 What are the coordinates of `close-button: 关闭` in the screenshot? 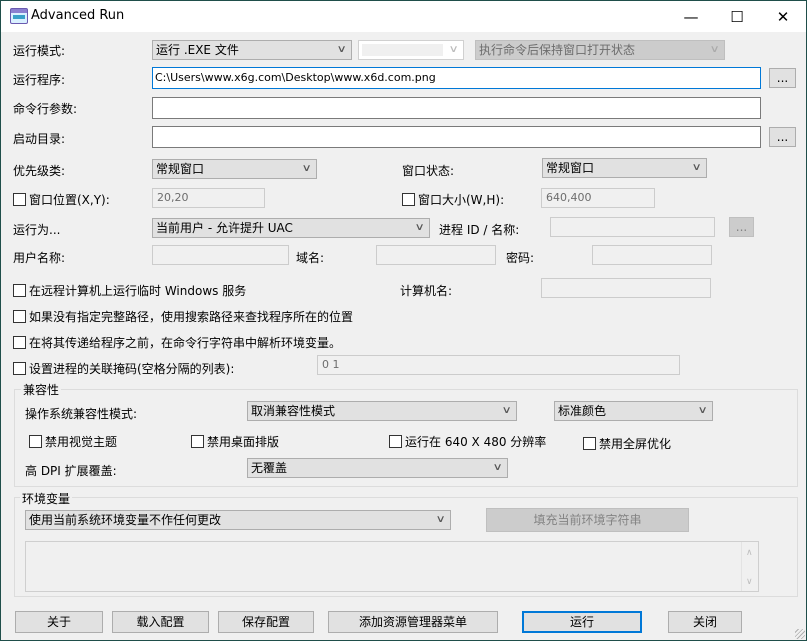 It's located at (705, 622).